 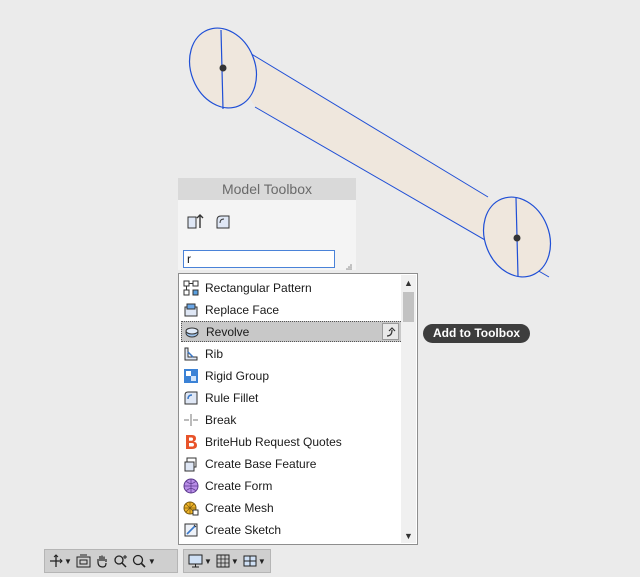 What do you see at coordinates (111, 561) in the screenshot?
I see `navigation-toolbar: ▼ ▼` at bounding box center [111, 561].